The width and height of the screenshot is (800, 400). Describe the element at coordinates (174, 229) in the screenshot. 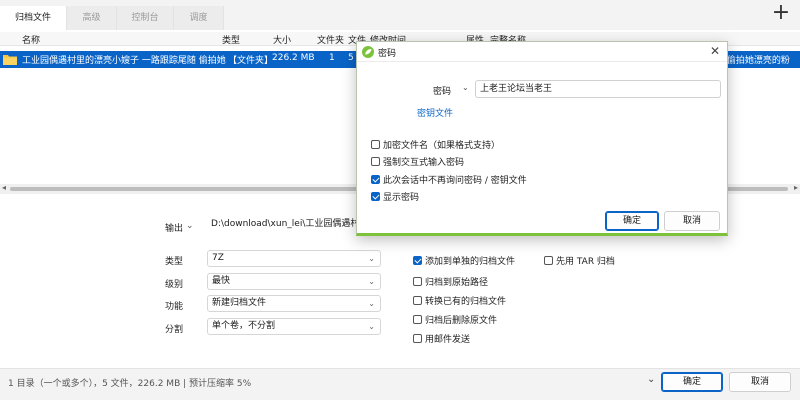

I see `output-label: 输出` at that location.